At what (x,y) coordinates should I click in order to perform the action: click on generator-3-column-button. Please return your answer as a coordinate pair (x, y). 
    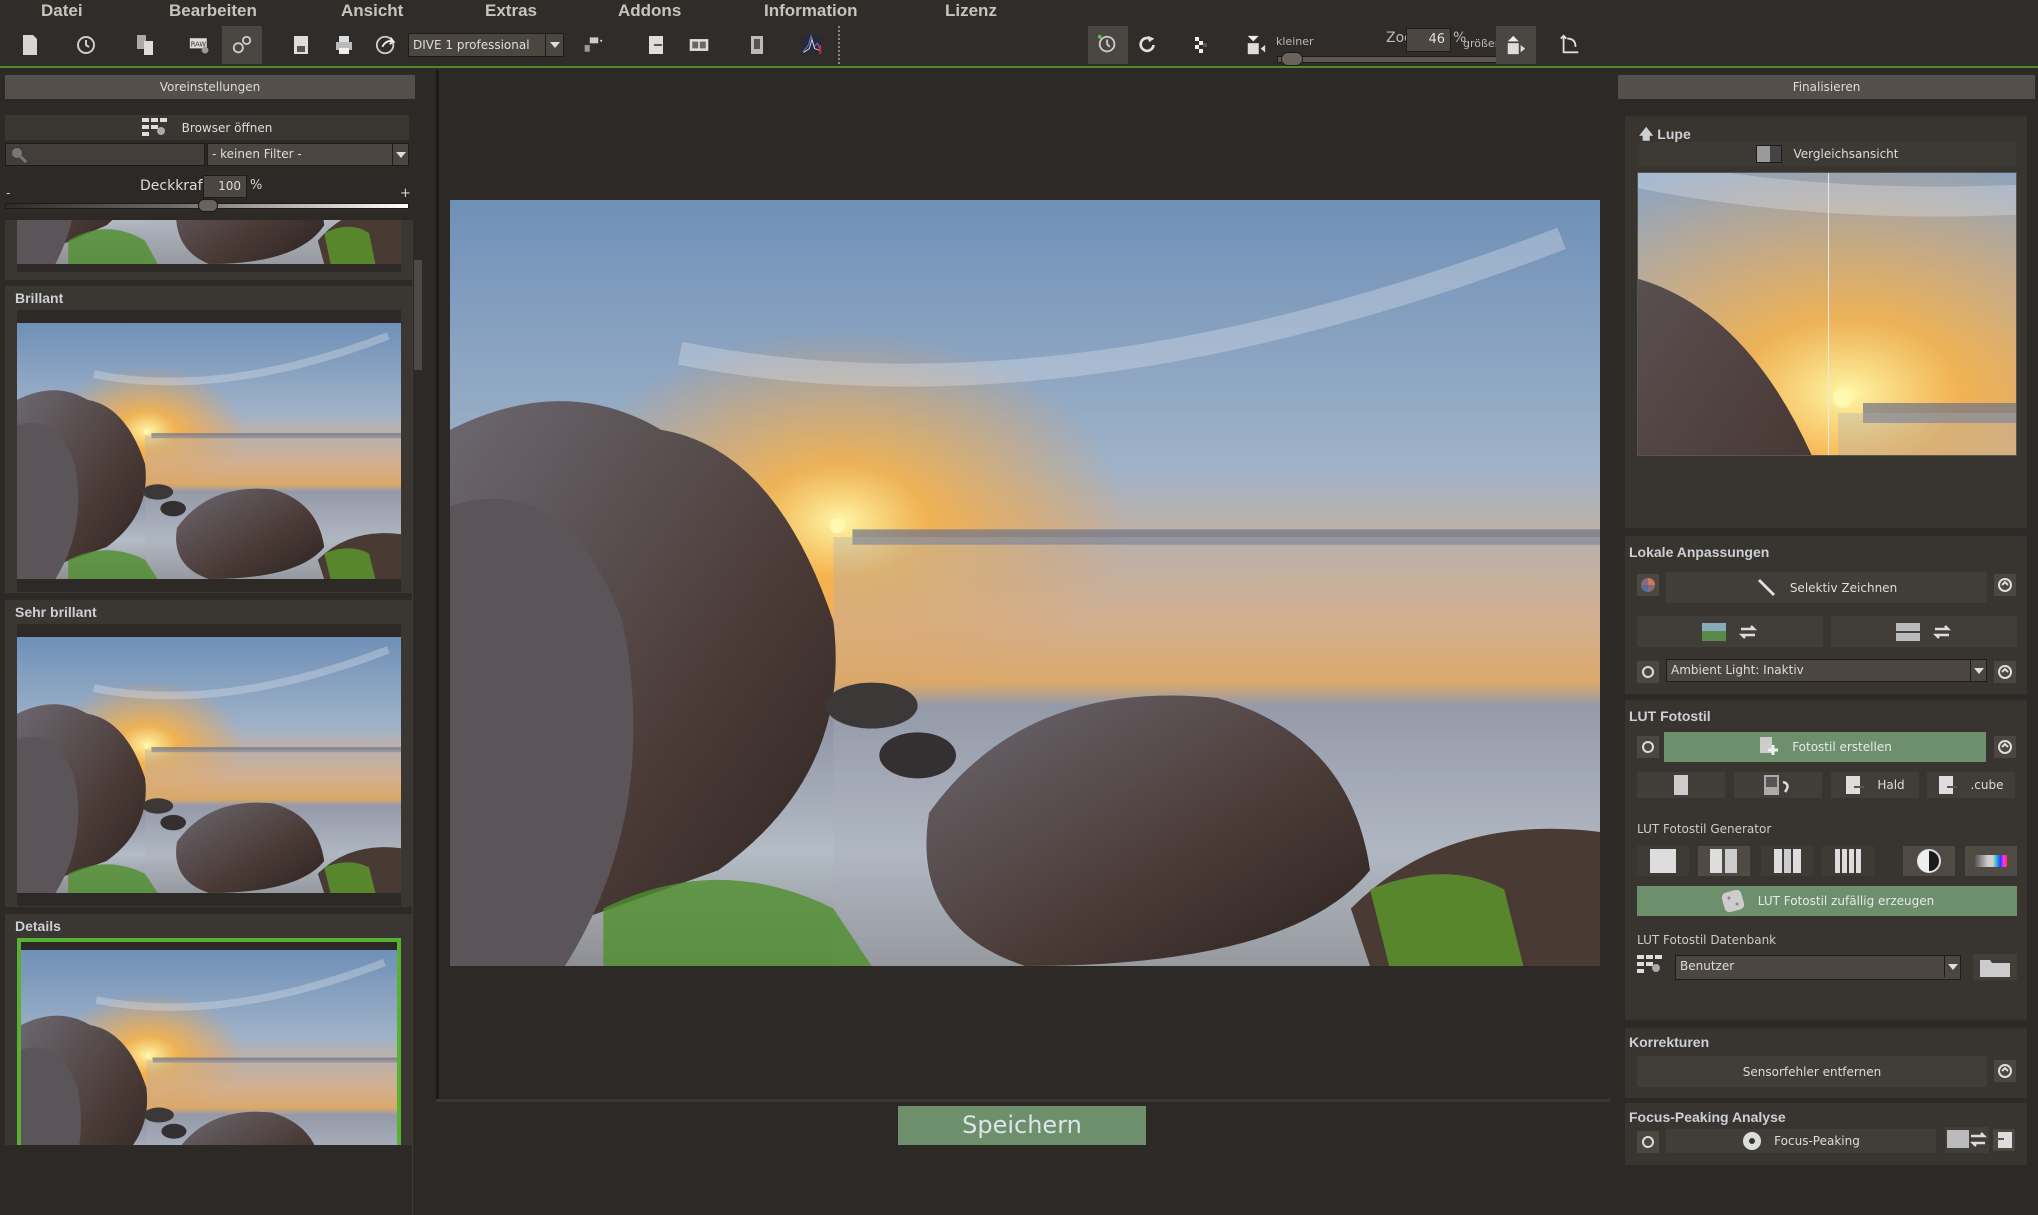
    Looking at the image, I should click on (1787, 861).